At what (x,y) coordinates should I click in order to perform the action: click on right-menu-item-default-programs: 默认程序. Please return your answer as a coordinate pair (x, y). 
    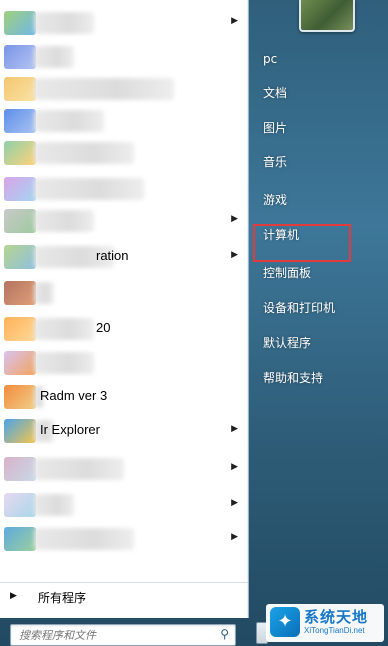
    Looking at the image, I should click on (323, 343).